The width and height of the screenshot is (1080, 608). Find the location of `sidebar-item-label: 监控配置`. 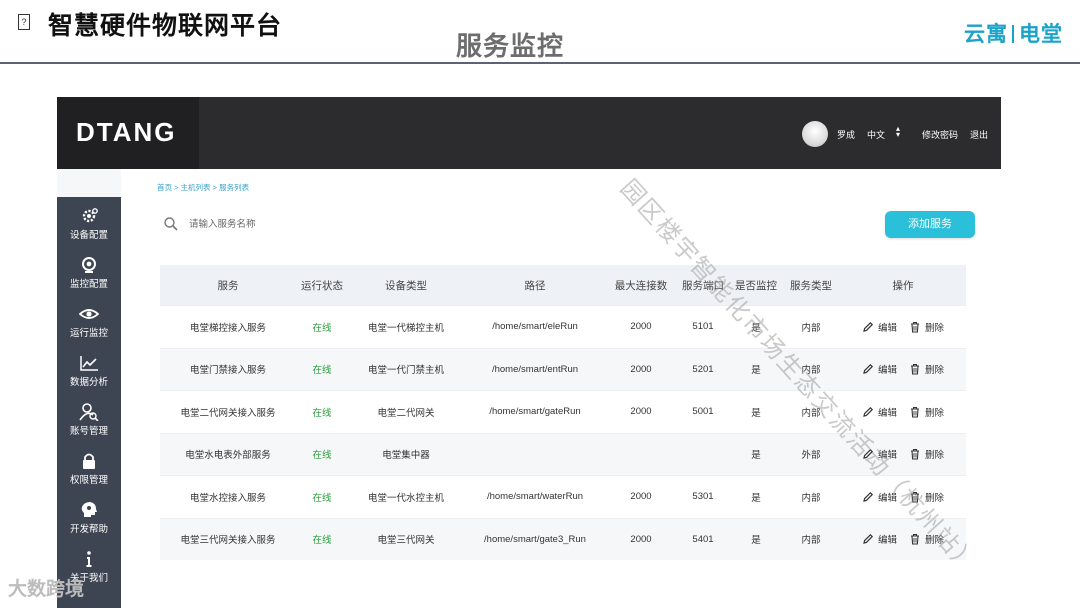

sidebar-item-label: 监控配置 is located at coordinates (88, 284).